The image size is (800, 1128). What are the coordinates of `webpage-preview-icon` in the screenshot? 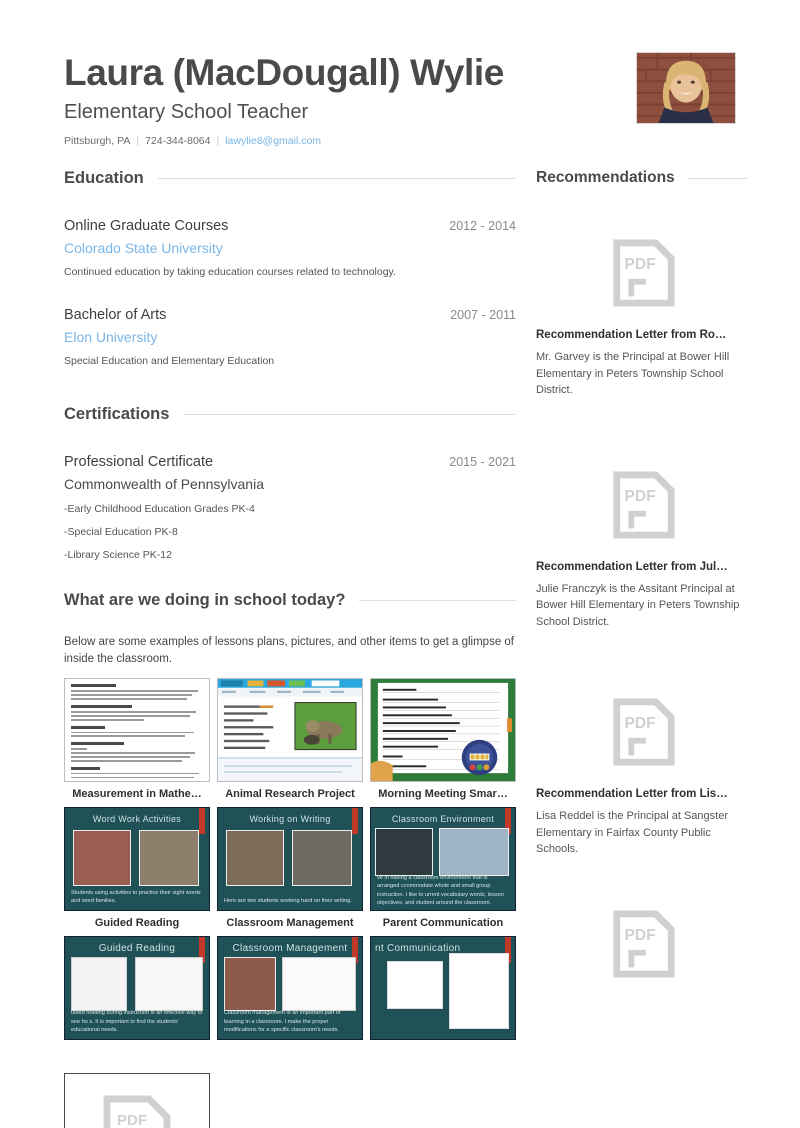 It's located at (290, 730).